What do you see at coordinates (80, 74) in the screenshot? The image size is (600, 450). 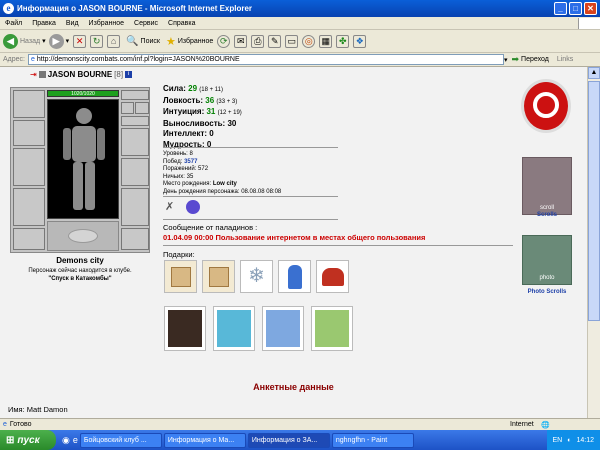 I see `character-name: JASON BOURNE` at bounding box center [80, 74].